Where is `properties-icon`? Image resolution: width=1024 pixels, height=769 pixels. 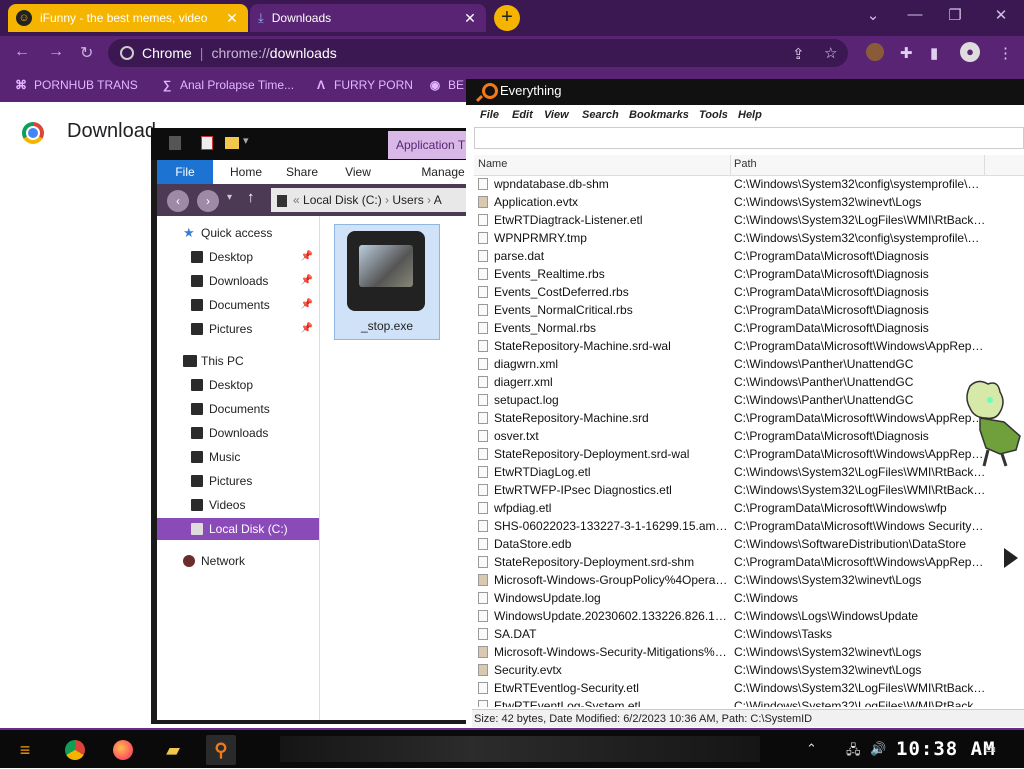
properties-icon is located at coordinates (207, 143).